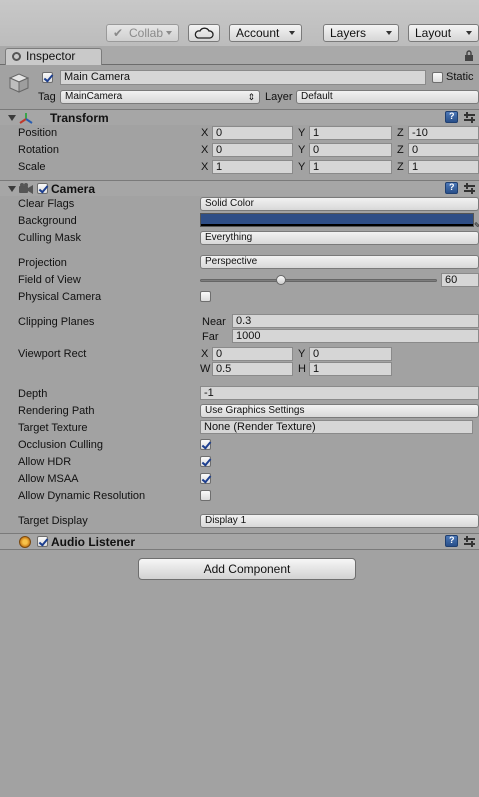 The image size is (479, 797). I want to click on audio-listener-checkbox, so click(42, 541).